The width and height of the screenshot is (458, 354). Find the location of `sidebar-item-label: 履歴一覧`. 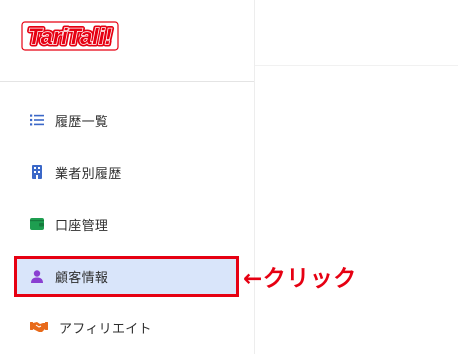

sidebar-item-label: 履歴一覧 is located at coordinates (82, 122).